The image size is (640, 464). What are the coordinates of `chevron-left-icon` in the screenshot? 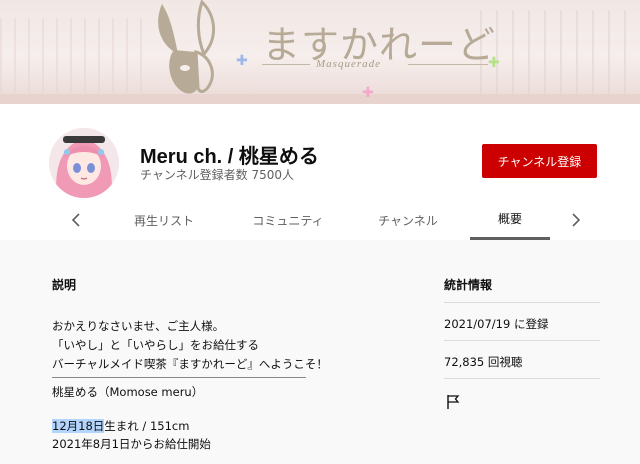 It's located at (76, 220).